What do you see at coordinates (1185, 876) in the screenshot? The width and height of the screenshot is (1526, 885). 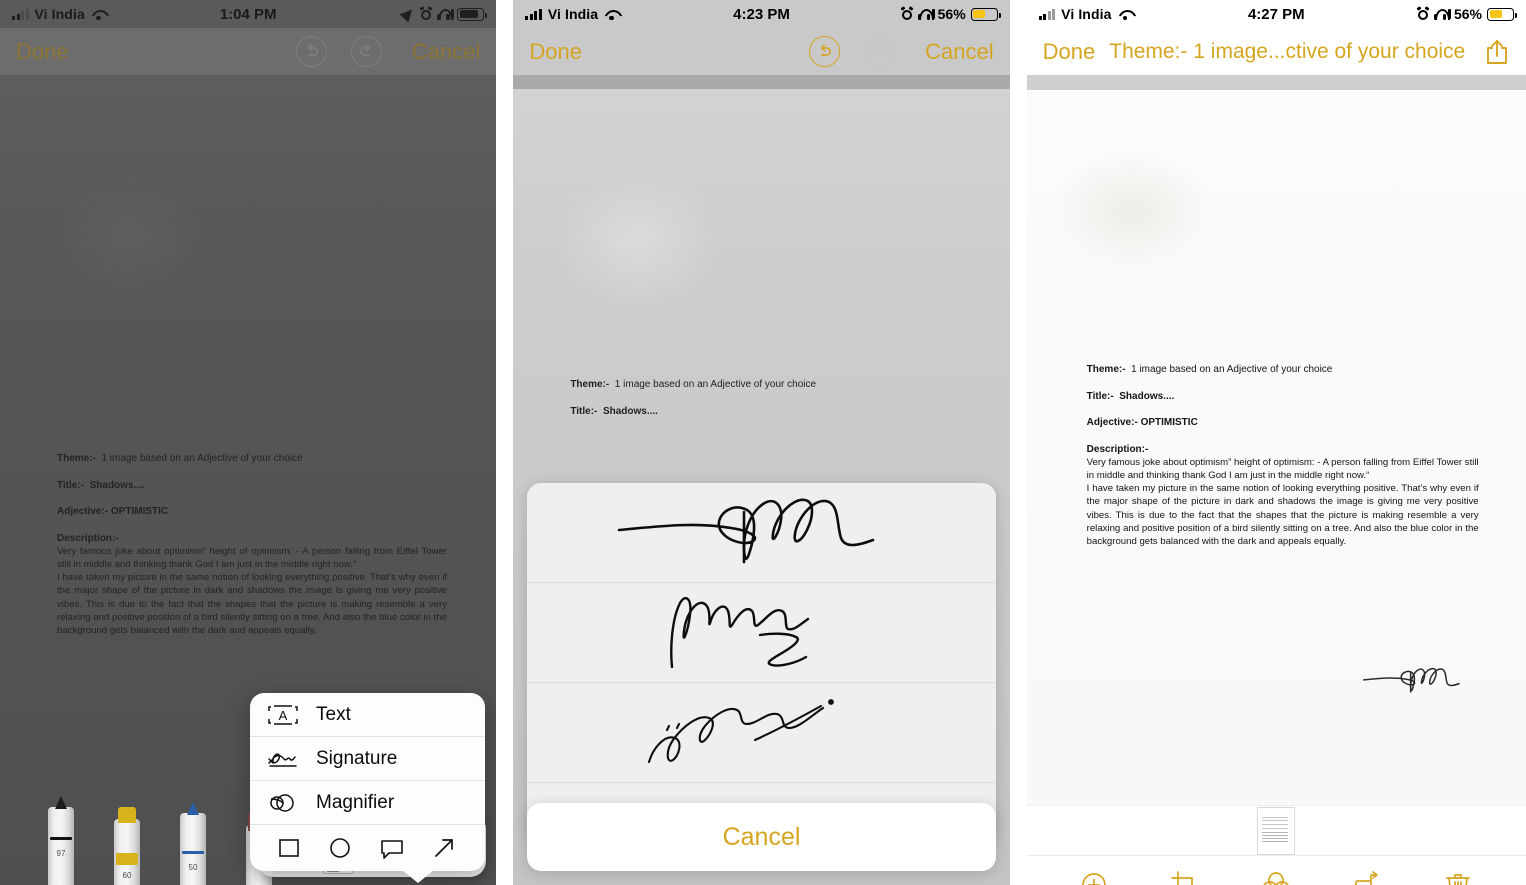 I see `crop-icon` at bounding box center [1185, 876].